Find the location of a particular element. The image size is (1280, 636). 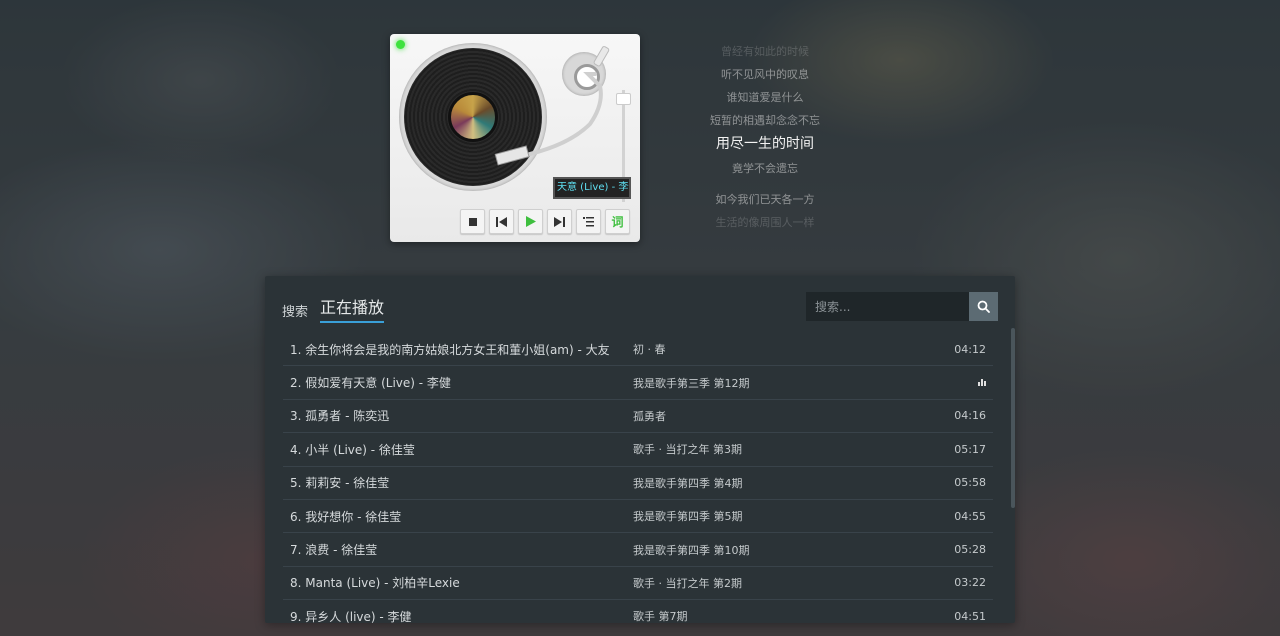

list-icon is located at coordinates (588, 221).